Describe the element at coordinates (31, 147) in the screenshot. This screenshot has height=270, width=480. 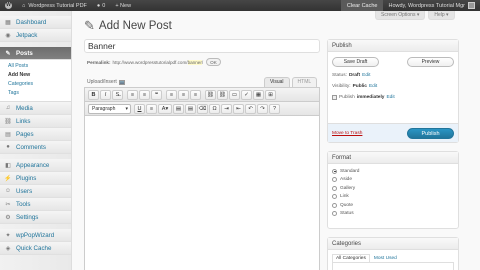
I see `menu-label: Comments` at that location.